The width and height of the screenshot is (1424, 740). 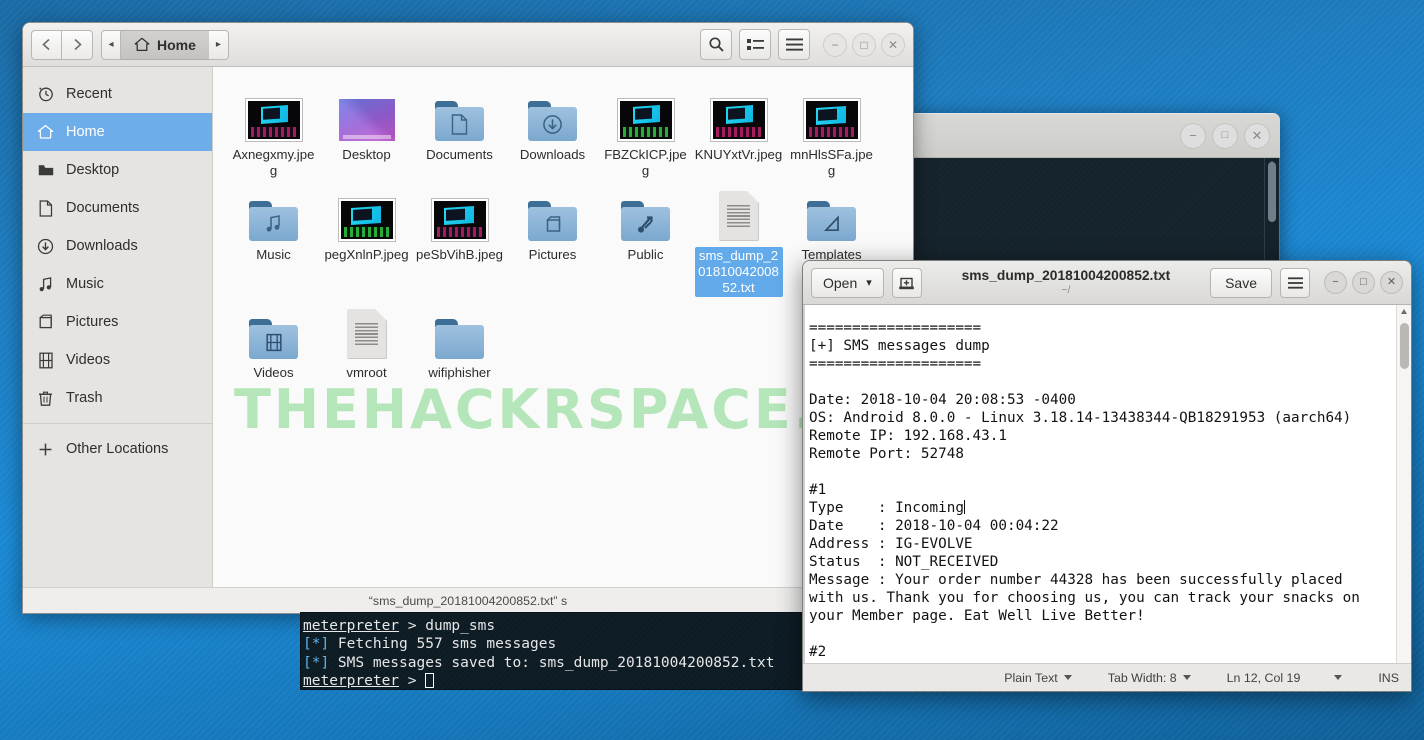 I want to click on sidebar-item-desktop: Desktop, so click(x=117, y=170).